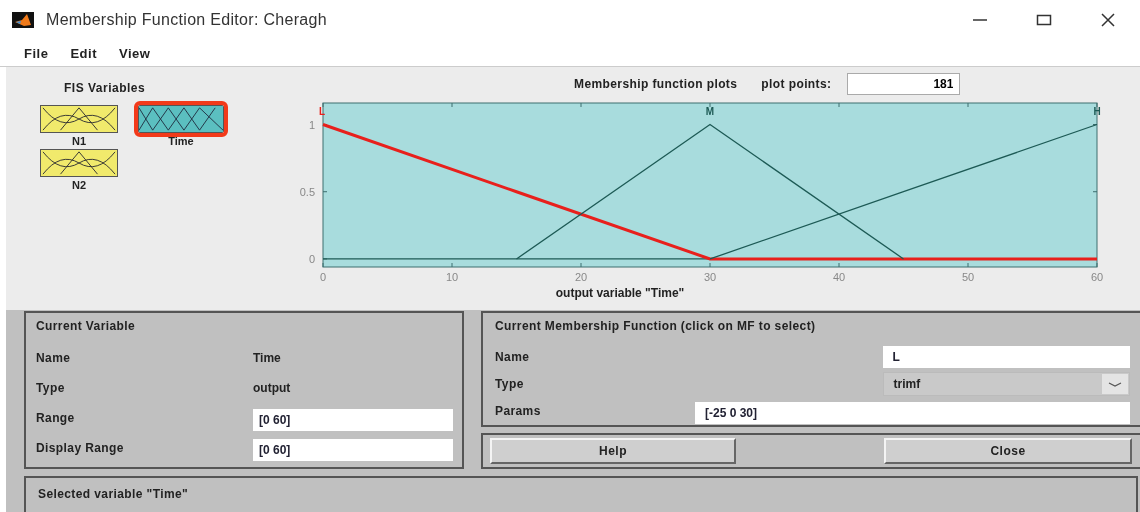 The width and height of the screenshot is (1140, 512). Describe the element at coordinates (83, 53) in the screenshot. I see `menu-item: Edit` at that location.